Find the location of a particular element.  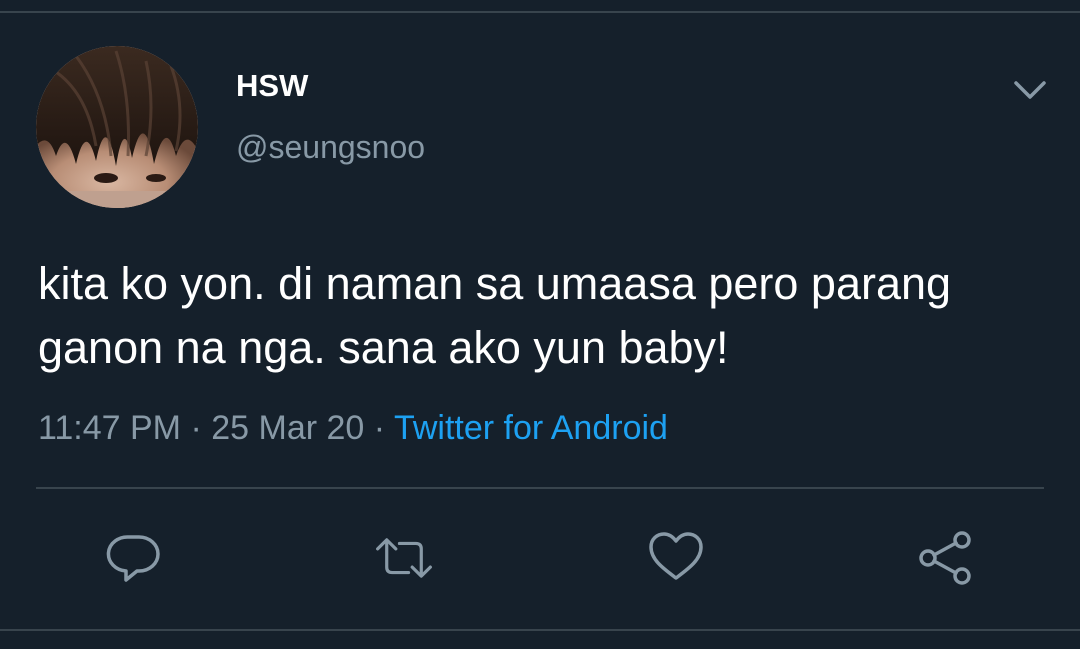

retweet-button is located at coordinates (404, 558).